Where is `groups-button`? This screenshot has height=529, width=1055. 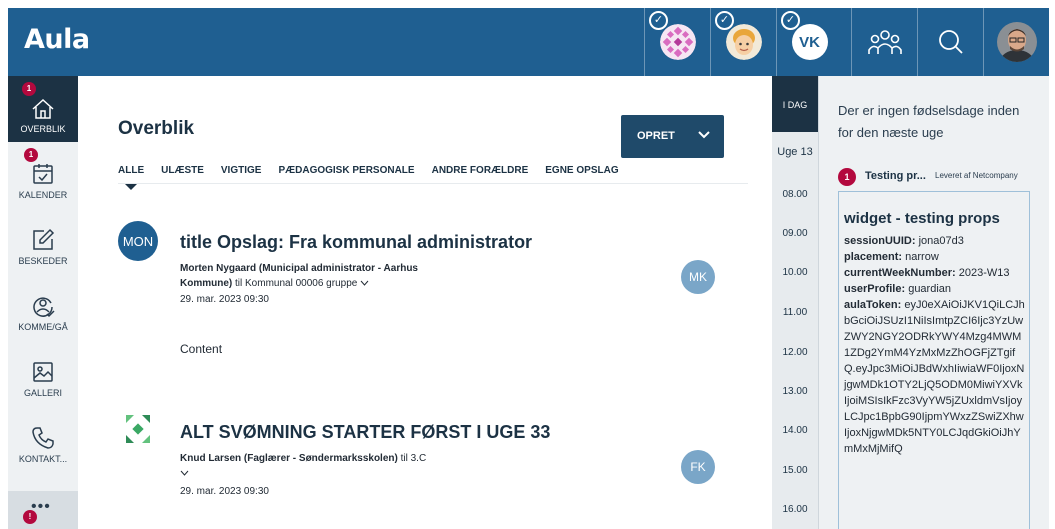 groups-button is located at coordinates (884, 42).